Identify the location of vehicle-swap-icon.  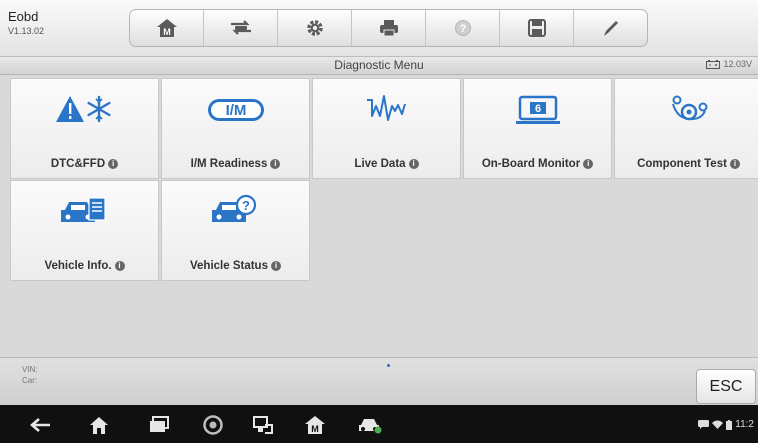
(240, 27).